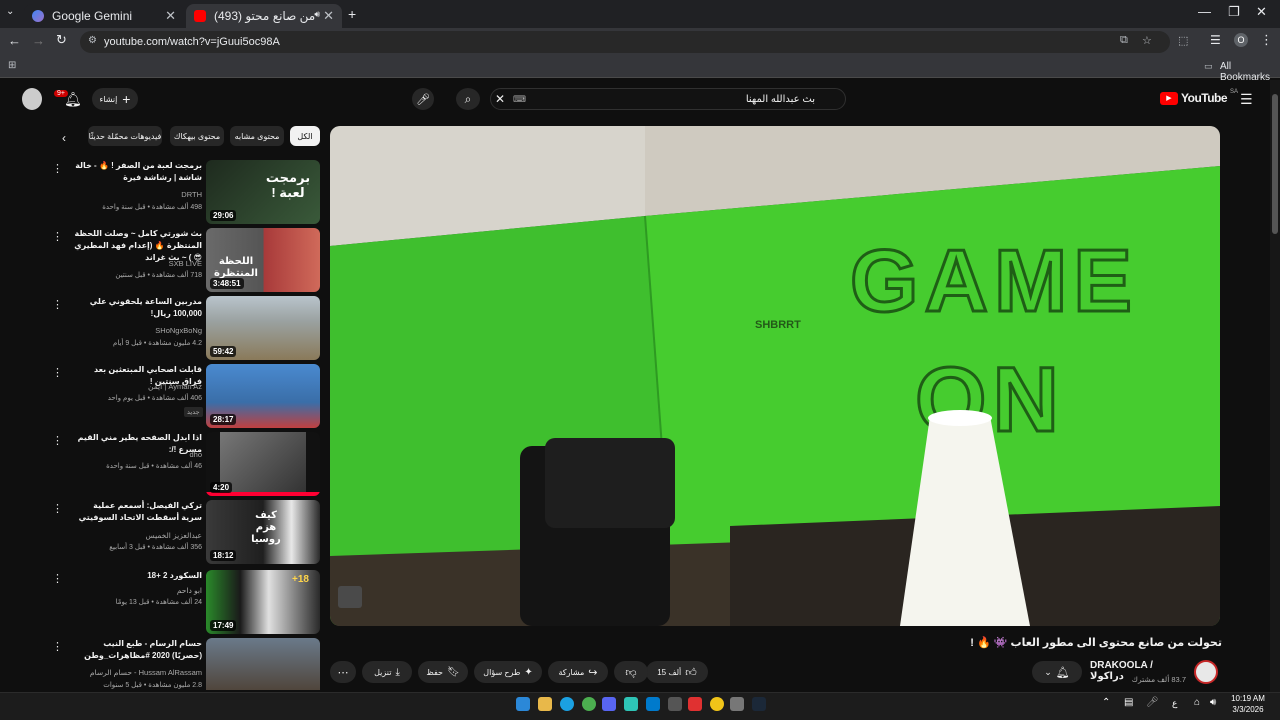 This screenshot has width=1280, height=720. What do you see at coordinates (443, 672) in the screenshot?
I see `save-button: حفظ 🔖︎` at bounding box center [443, 672].